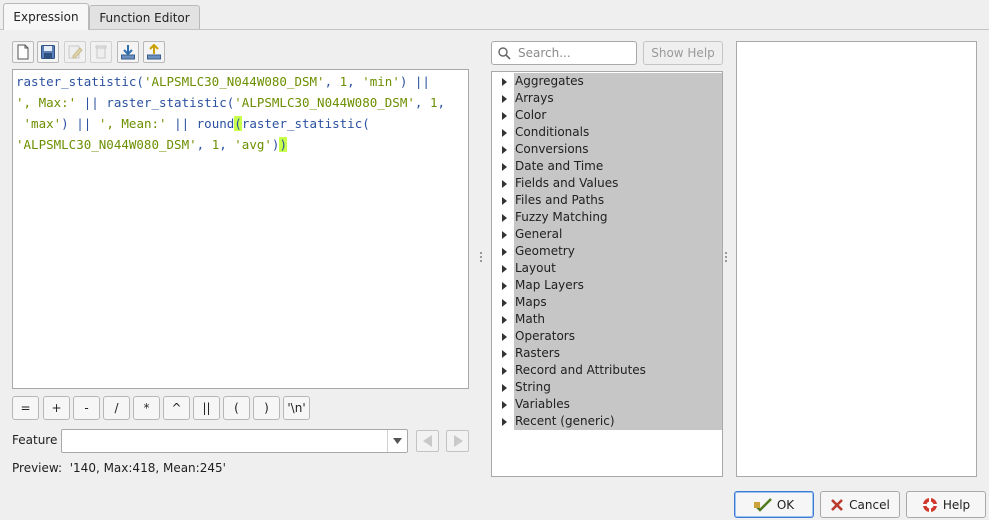  I want to click on operator-close-paren-button: ), so click(266, 408).